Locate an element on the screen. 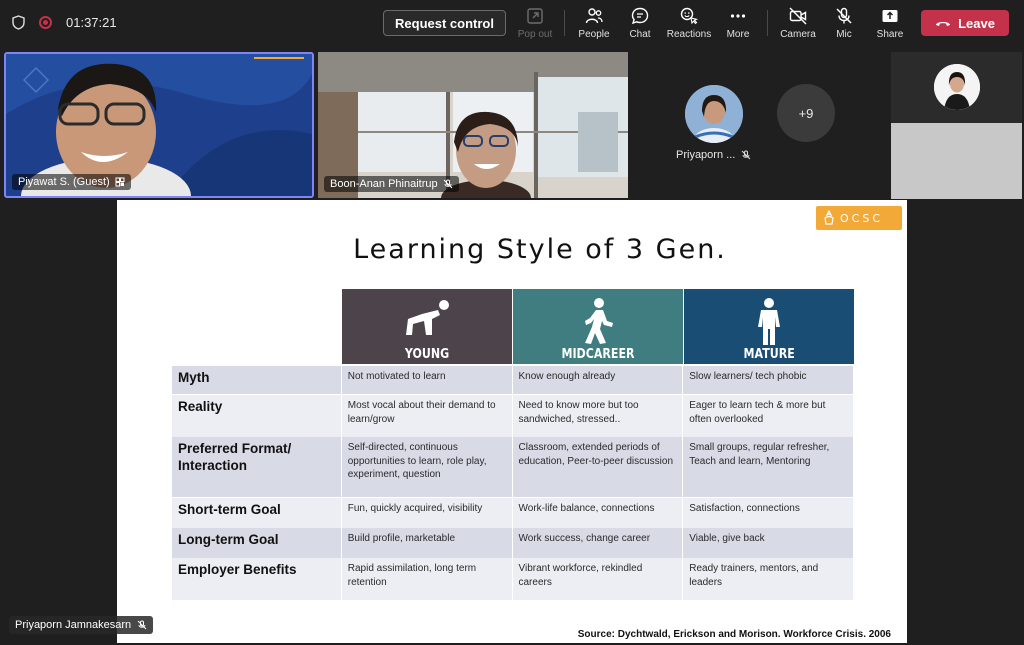  participant-avatar-photo is located at coordinates (714, 114).